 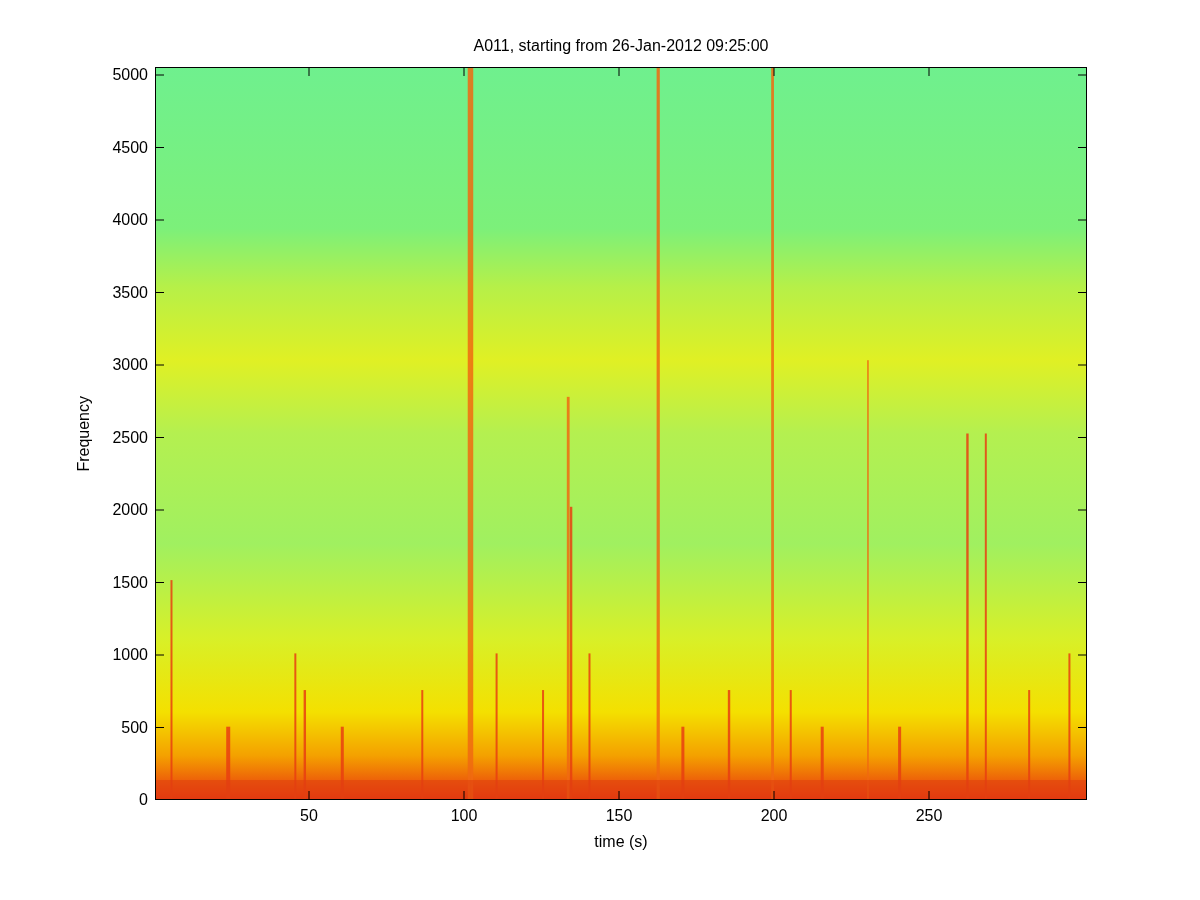 I want to click on y-tick-label: 2500, so click(x=130, y=437).